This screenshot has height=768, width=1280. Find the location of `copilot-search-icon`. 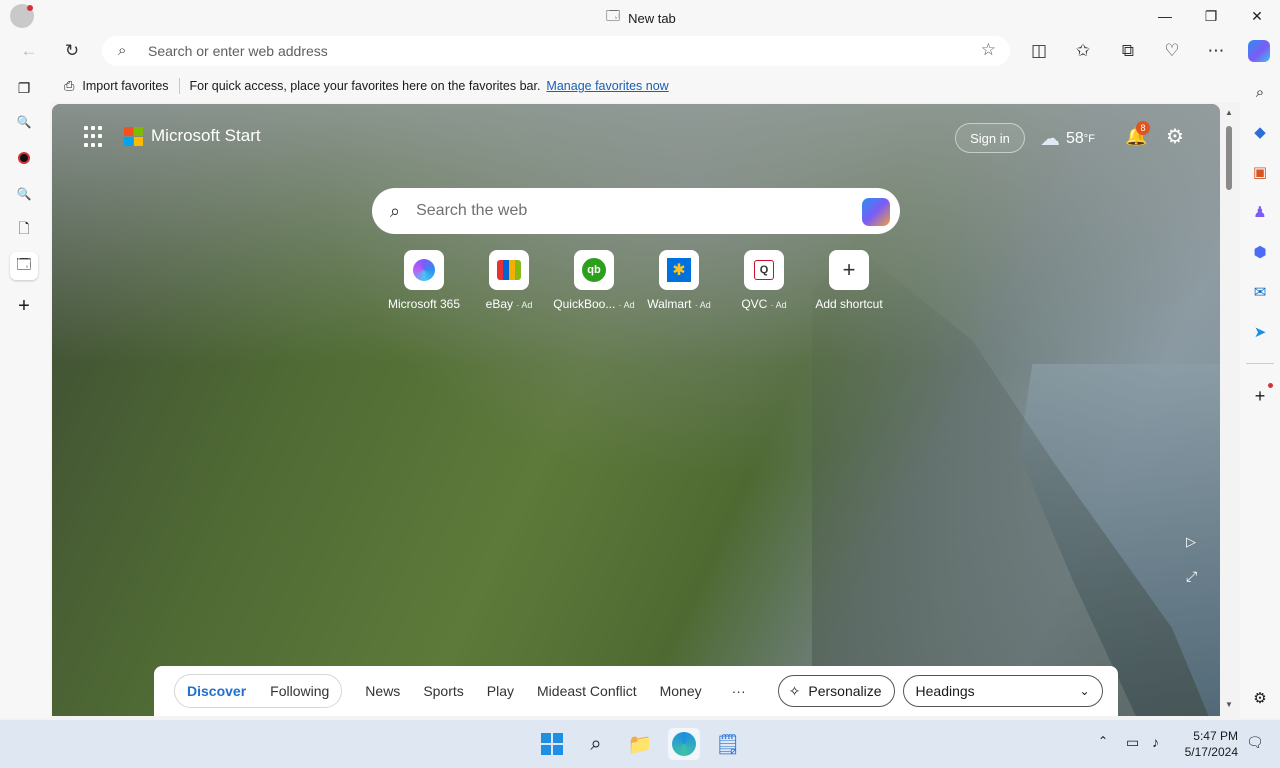

copilot-search-icon is located at coordinates (876, 212).